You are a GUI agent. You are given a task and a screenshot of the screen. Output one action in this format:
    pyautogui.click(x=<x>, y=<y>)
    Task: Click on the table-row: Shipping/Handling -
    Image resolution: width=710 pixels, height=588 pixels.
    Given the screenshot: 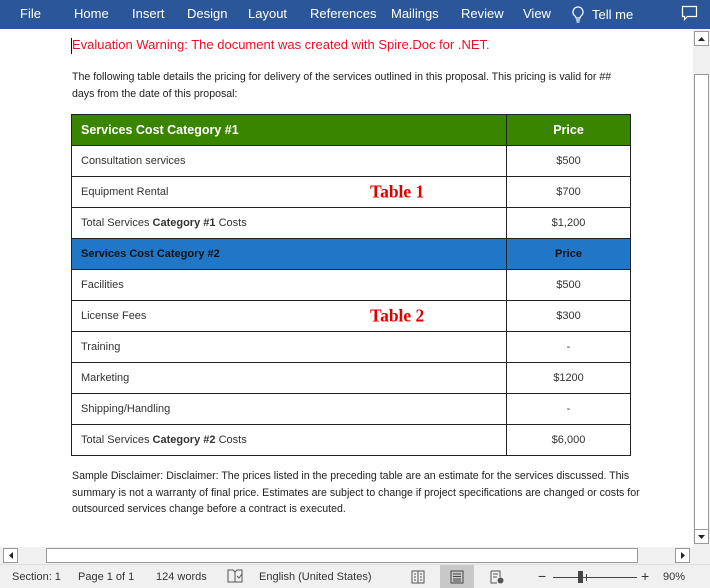 What is the action you would take?
    pyautogui.click(x=351, y=409)
    